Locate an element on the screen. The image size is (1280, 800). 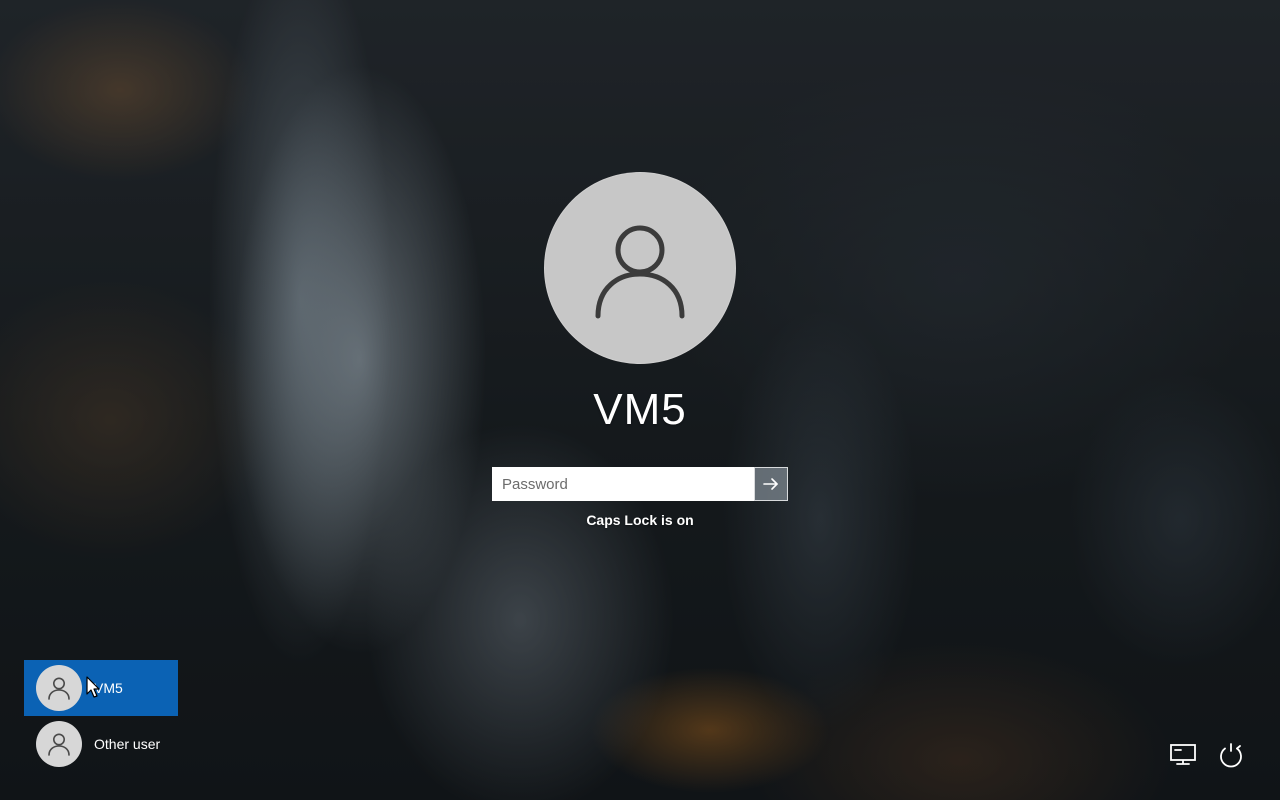
arrow-right-icon is located at coordinates (770, 484).